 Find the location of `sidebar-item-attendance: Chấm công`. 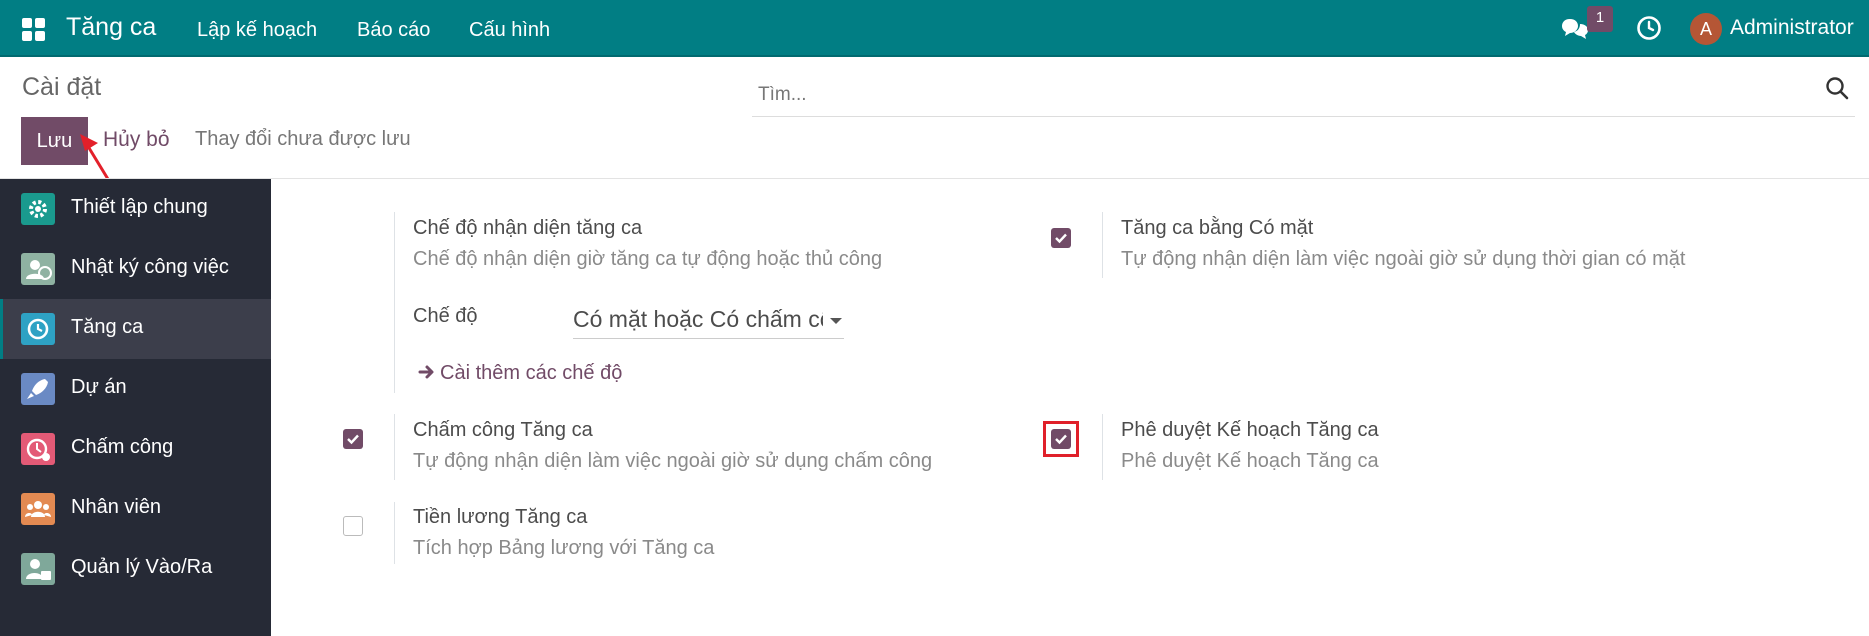

sidebar-item-attendance: Chấm công is located at coordinates (135, 449).